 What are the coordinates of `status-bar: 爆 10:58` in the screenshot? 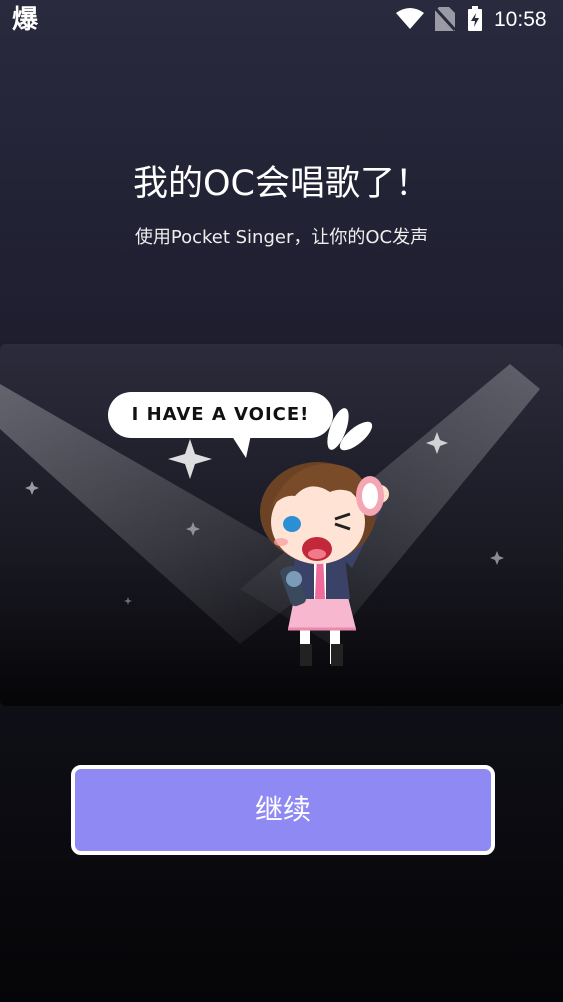 It's located at (281, 20).